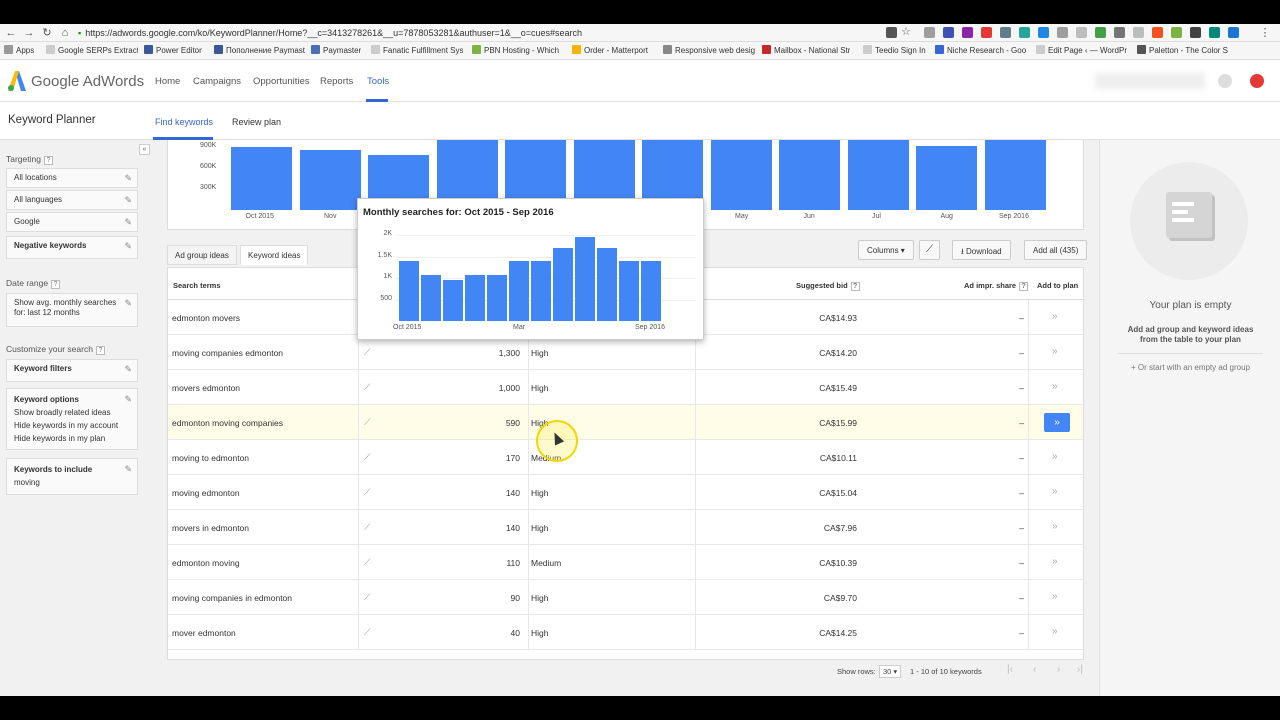 The height and width of the screenshot is (720, 1280). I want to click on bookmark-item: Google SERPs Extracto, so click(92, 50).